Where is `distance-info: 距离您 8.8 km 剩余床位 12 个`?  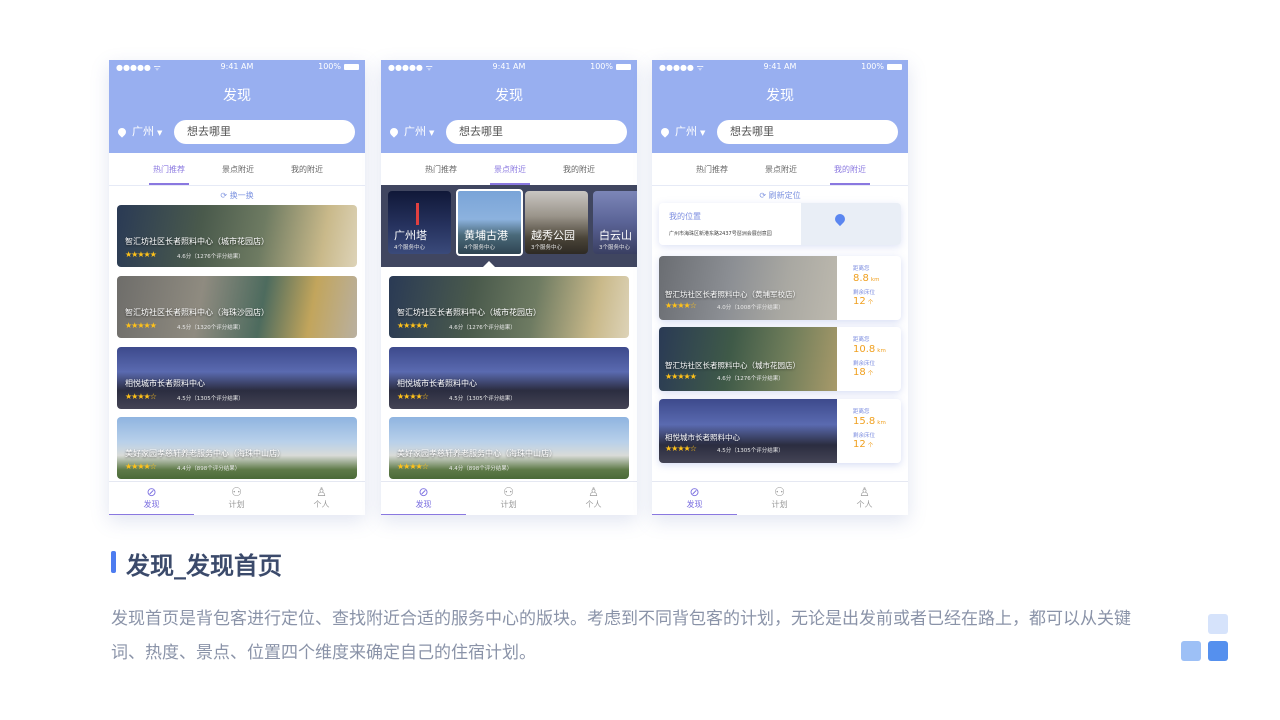 distance-info: 距离您 8.8 km 剩余床位 12 个 is located at coordinates (873, 288).